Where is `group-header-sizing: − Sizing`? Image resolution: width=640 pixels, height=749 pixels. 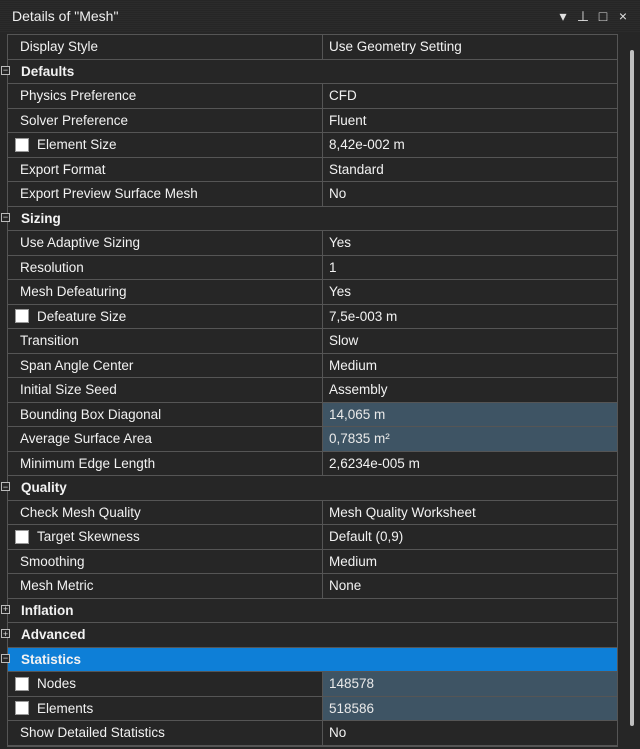
group-header-sizing: − Sizing is located at coordinates (309, 219).